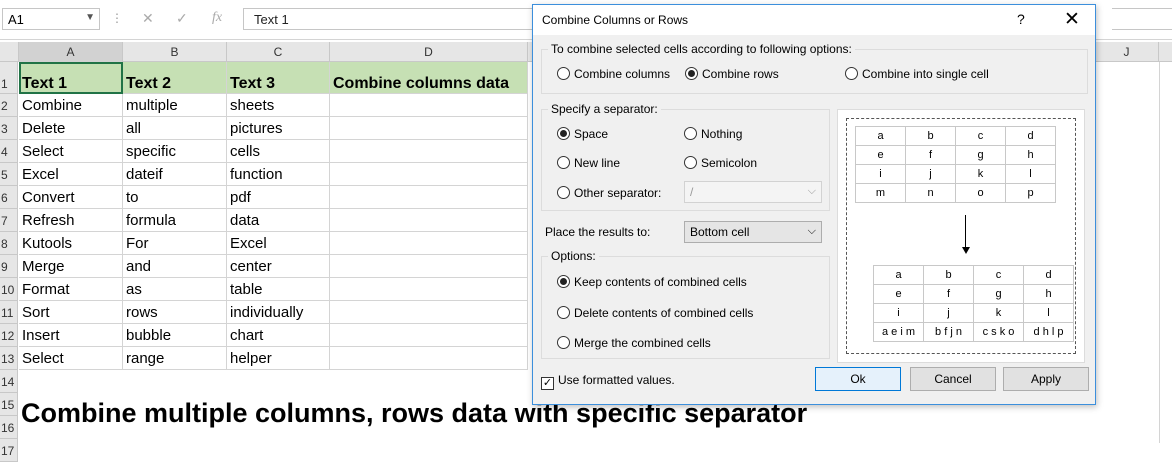  What do you see at coordinates (1127, 52) in the screenshot?
I see `column-header-j: J` at bounding box center [1127, 52].